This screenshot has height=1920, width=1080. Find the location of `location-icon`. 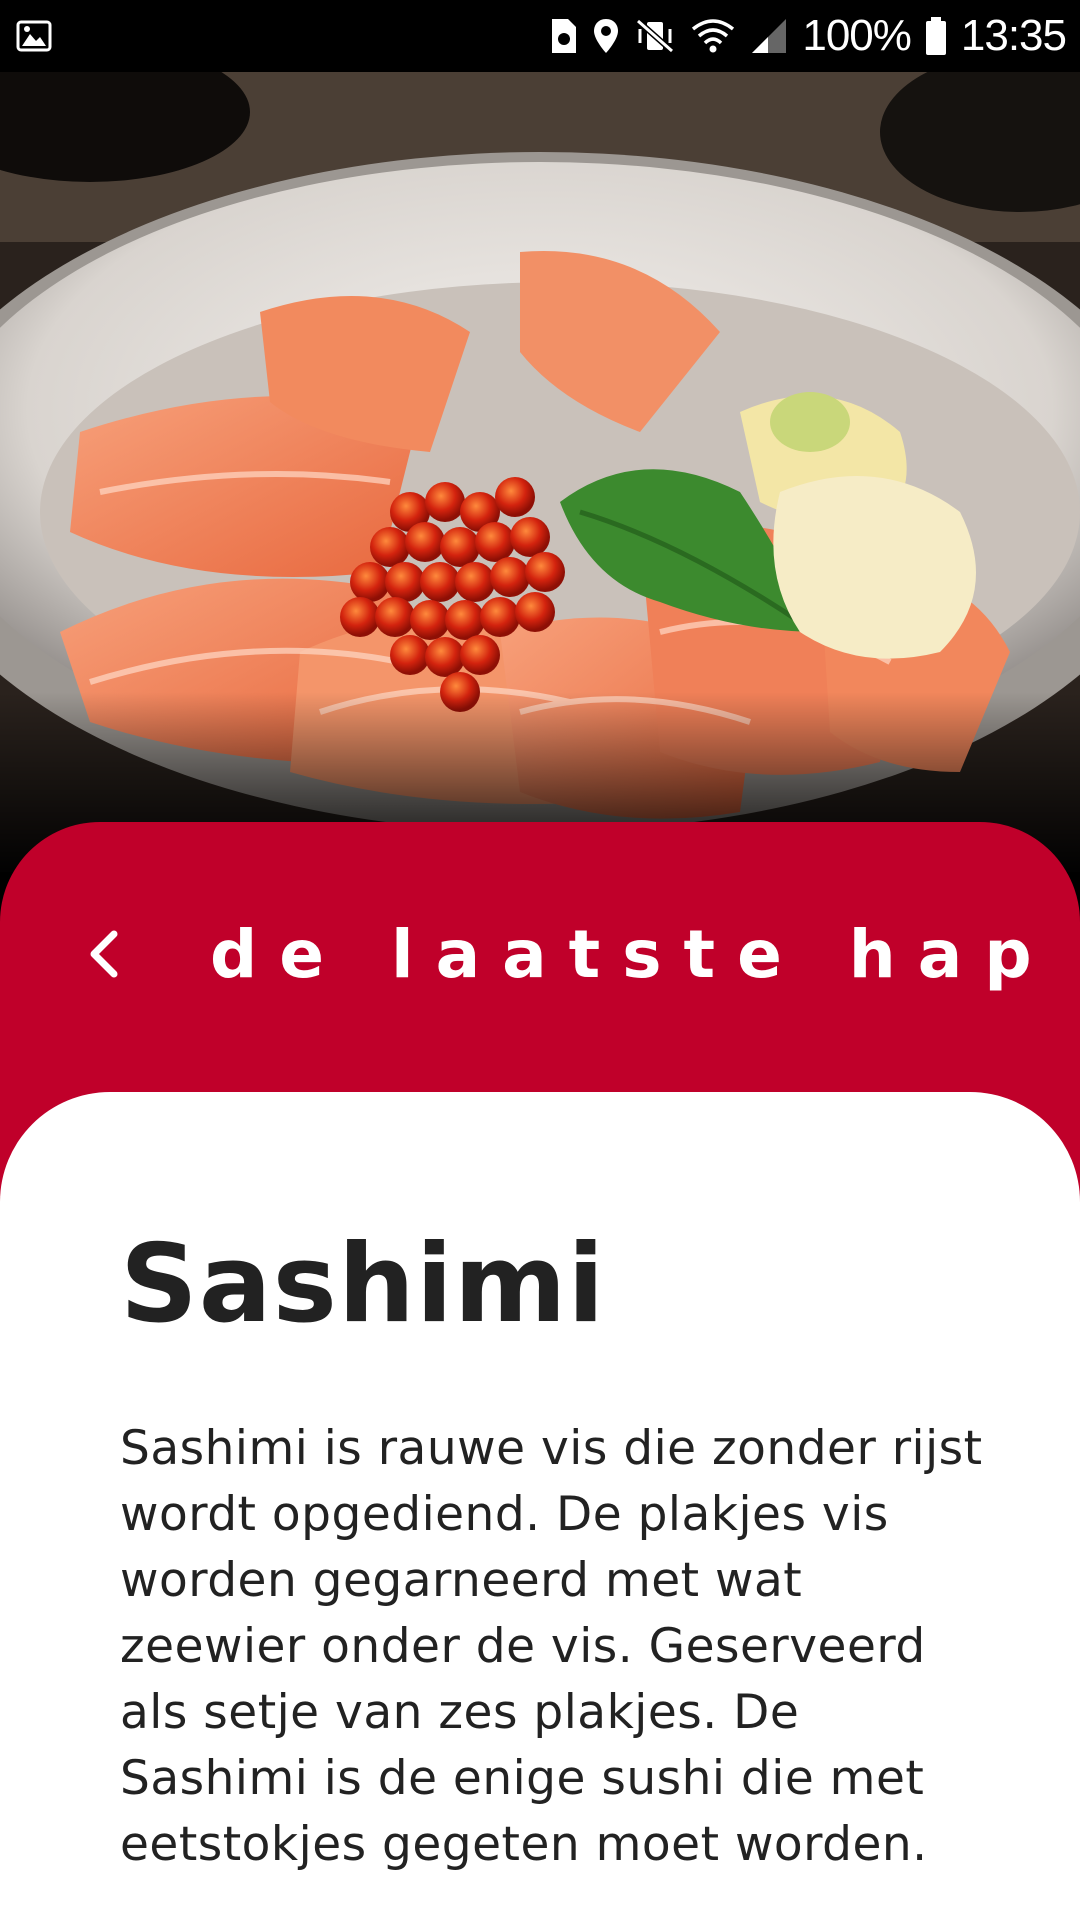

location-icon is located at coordinates (606, 36).